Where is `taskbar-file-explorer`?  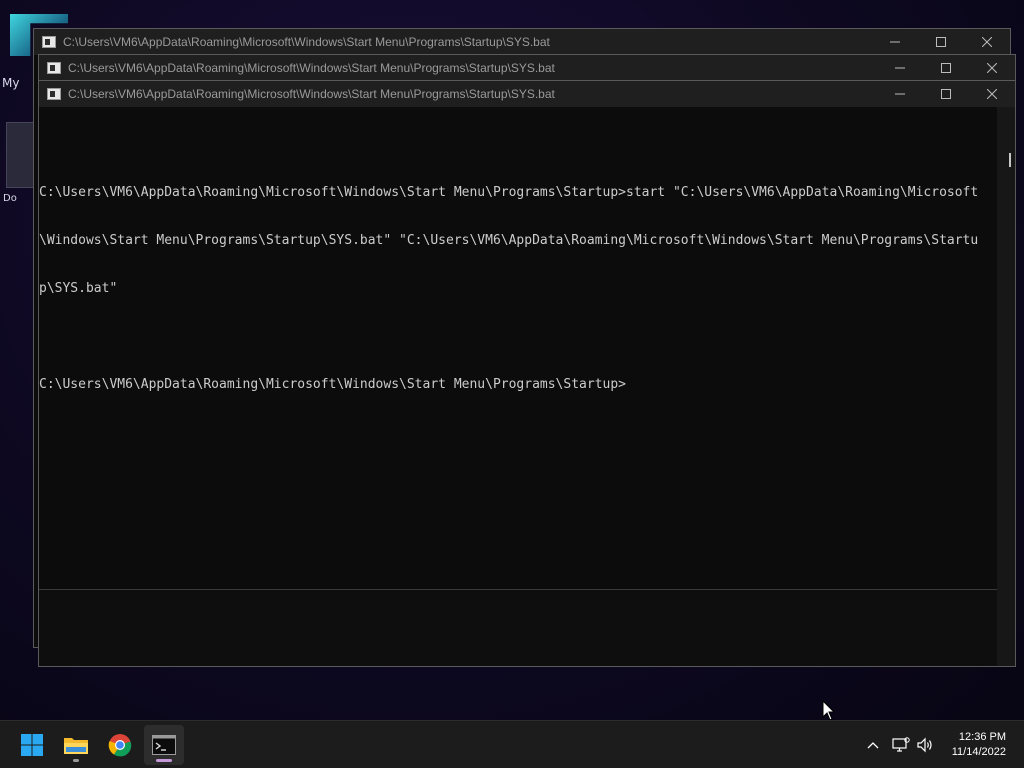
taskbar-file-explorer is located at coordinates (76, 745).